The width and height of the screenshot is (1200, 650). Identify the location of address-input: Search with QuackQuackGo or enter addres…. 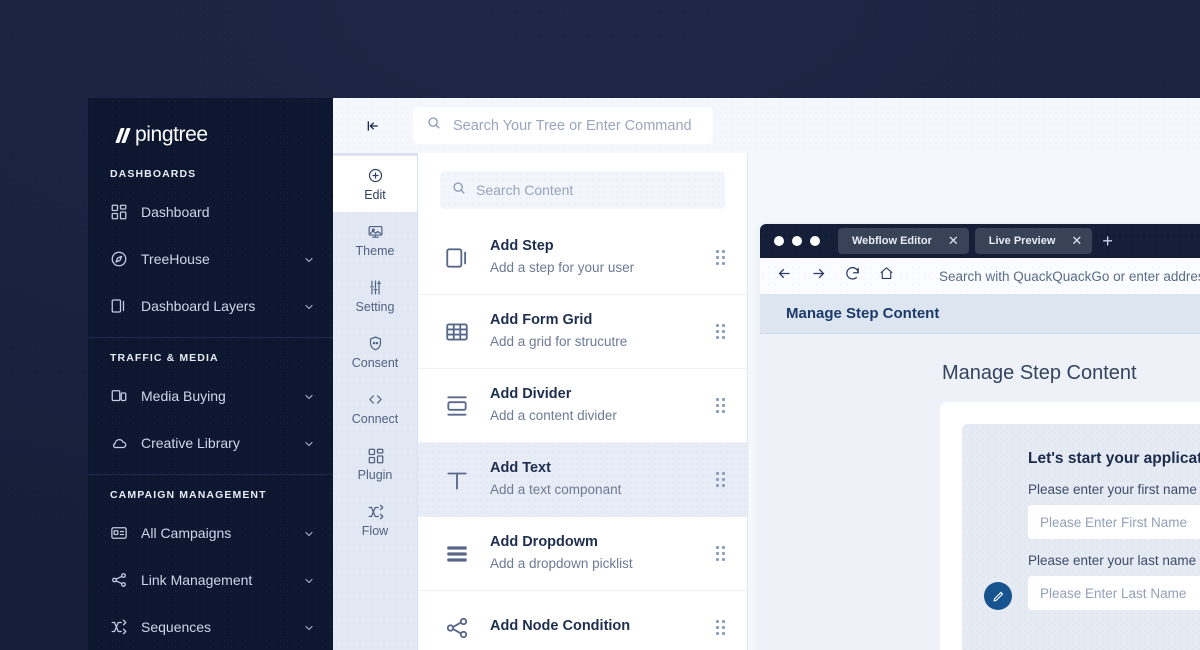
(1069, 276).